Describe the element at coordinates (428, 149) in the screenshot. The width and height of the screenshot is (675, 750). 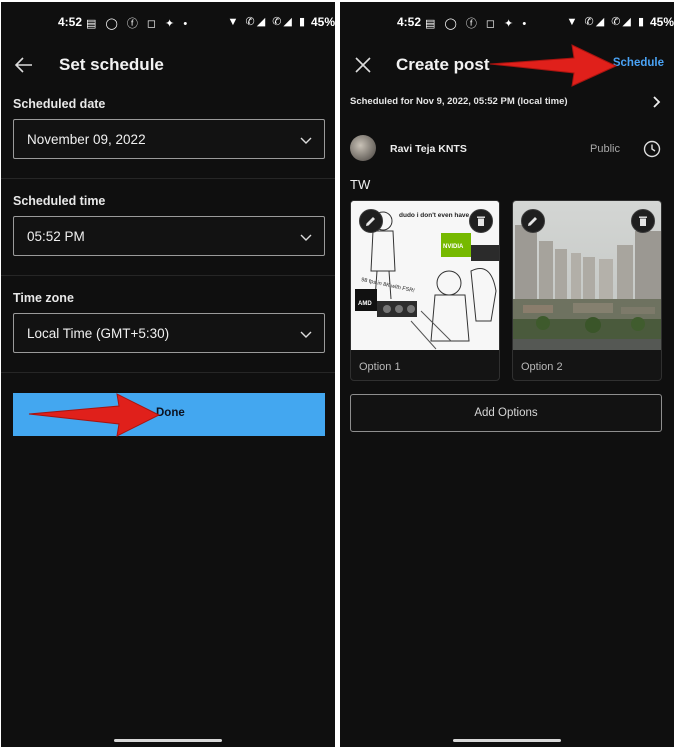
I see `author-name: Ravi Teja KNTS` at that location.